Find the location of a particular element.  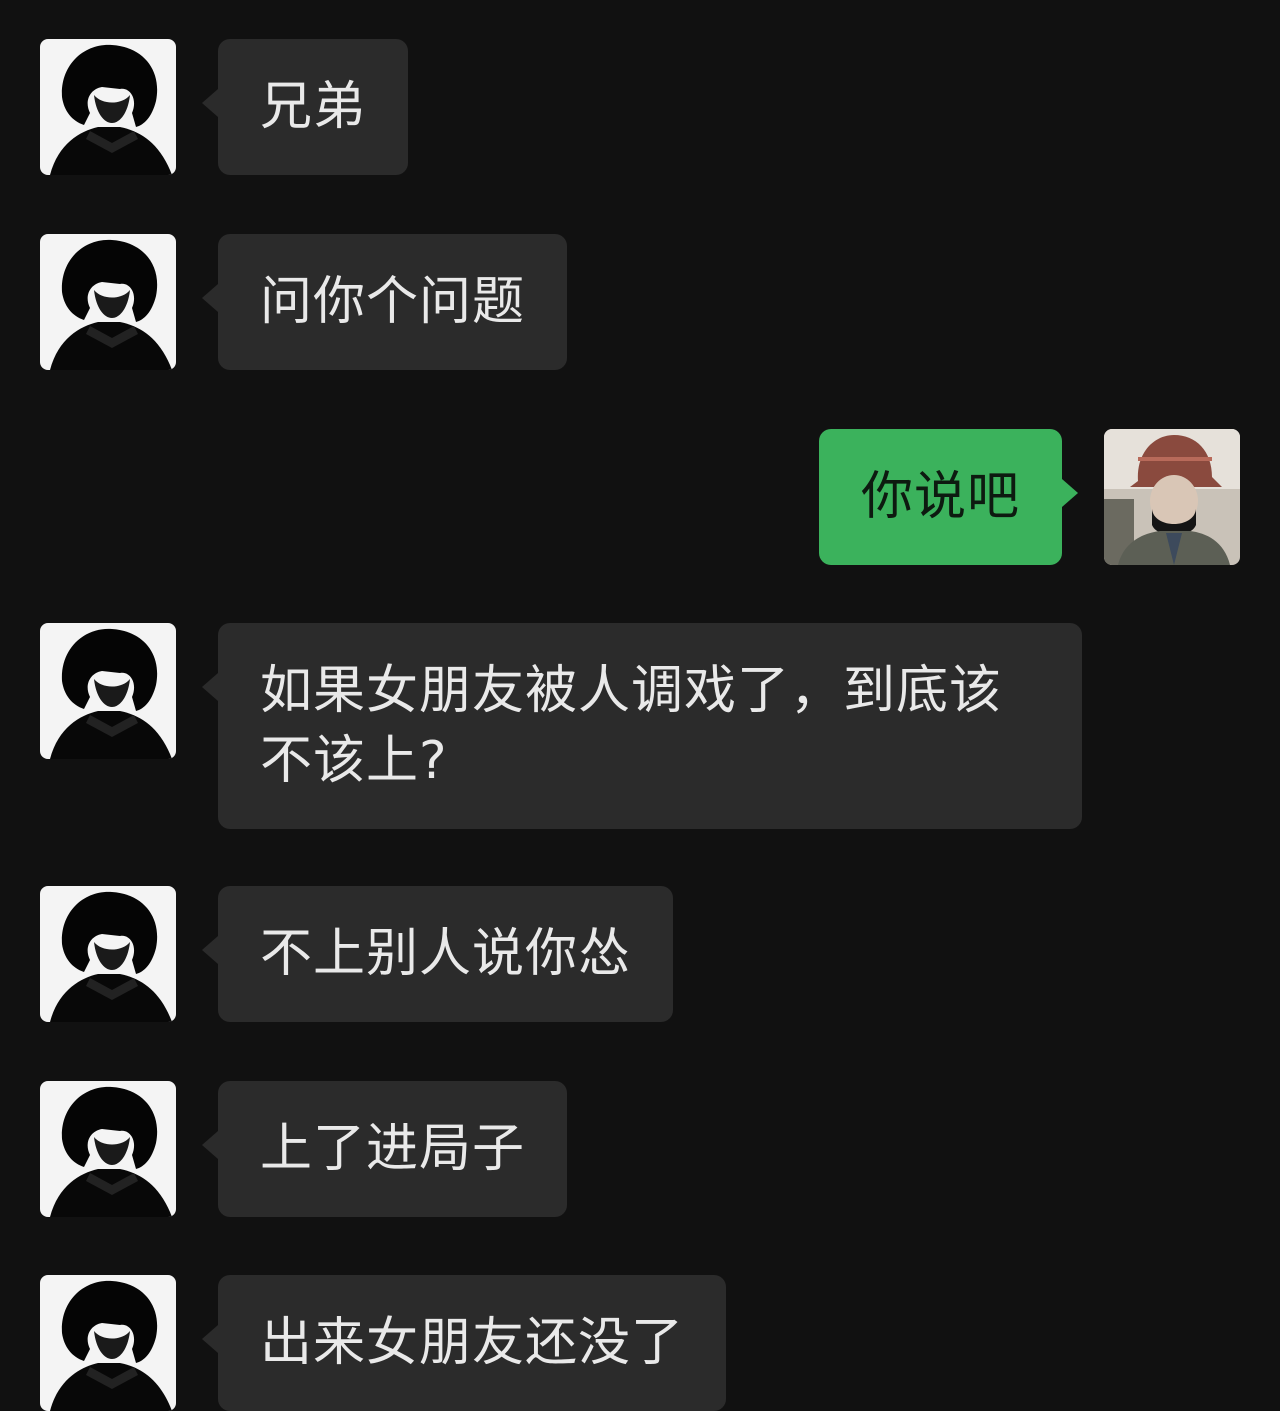

incoming-message-bubble: 如果女朋友被人调戏了，到底该不该上? is located at coordinates (642, 726).